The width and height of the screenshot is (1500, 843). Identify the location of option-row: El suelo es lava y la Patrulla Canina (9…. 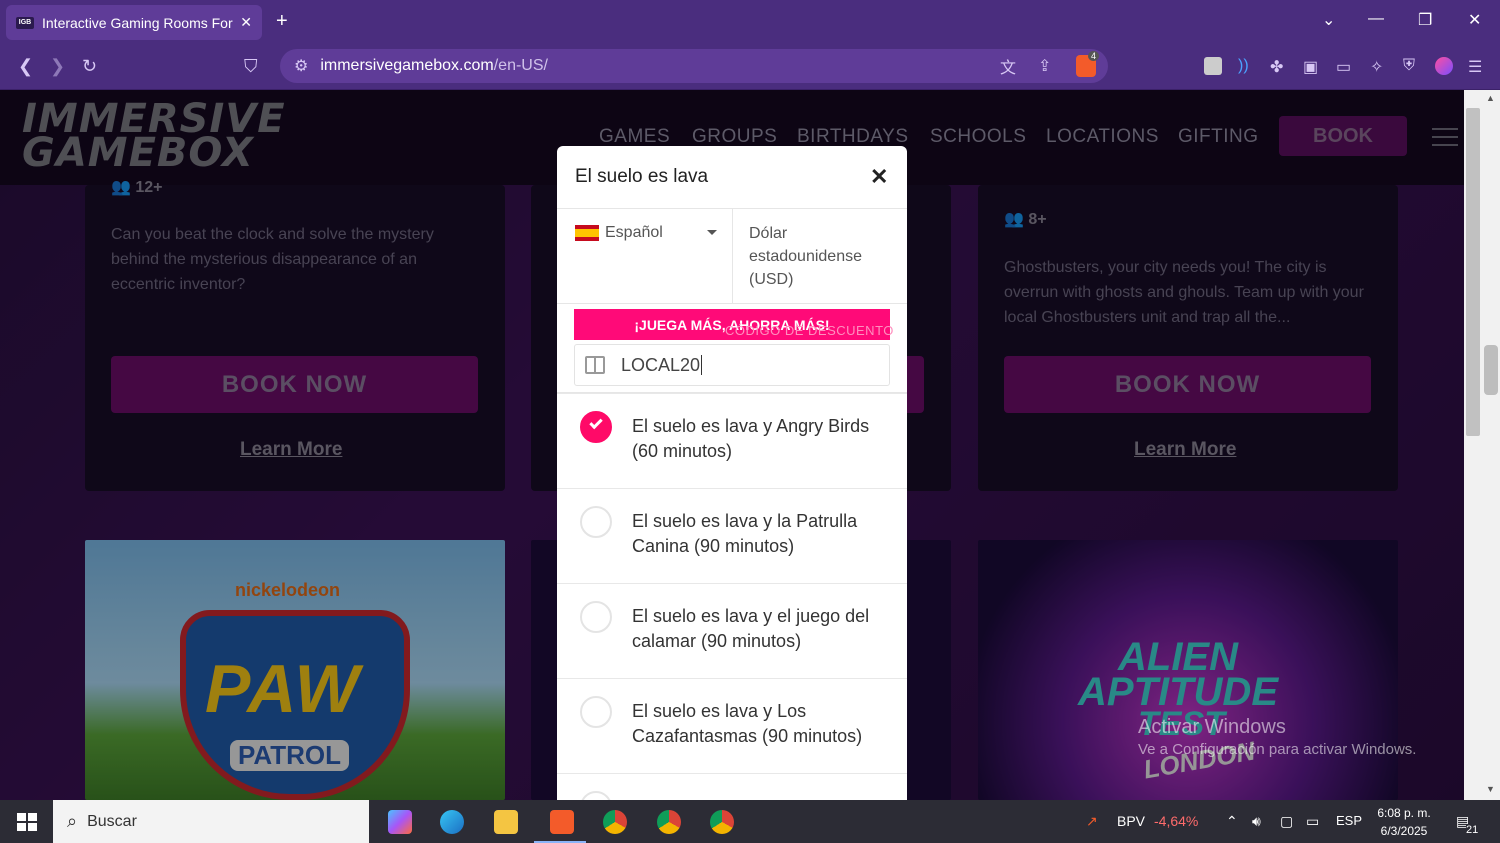
(732, 535).